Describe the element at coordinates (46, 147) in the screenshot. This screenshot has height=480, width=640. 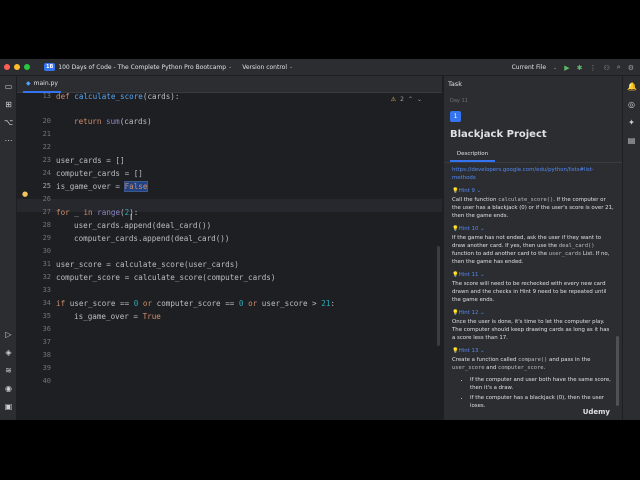
I see `line-number: 22` at that location.